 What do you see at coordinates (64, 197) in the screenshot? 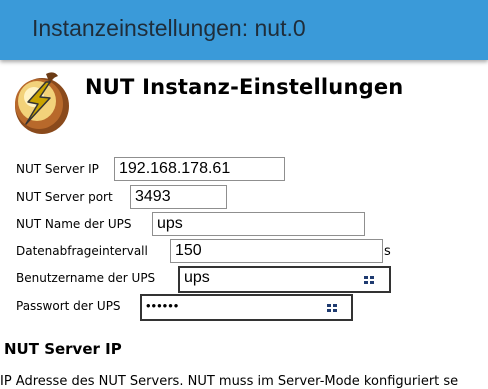
I see `server-port-label: NUT Server port` at bounding box center [64, 197].